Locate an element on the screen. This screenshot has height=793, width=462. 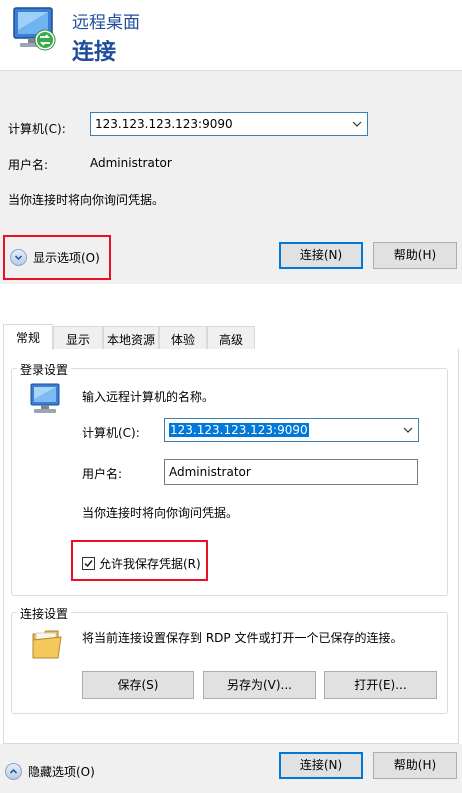
tab-label: 常规 is located at coordinates (27, 338).